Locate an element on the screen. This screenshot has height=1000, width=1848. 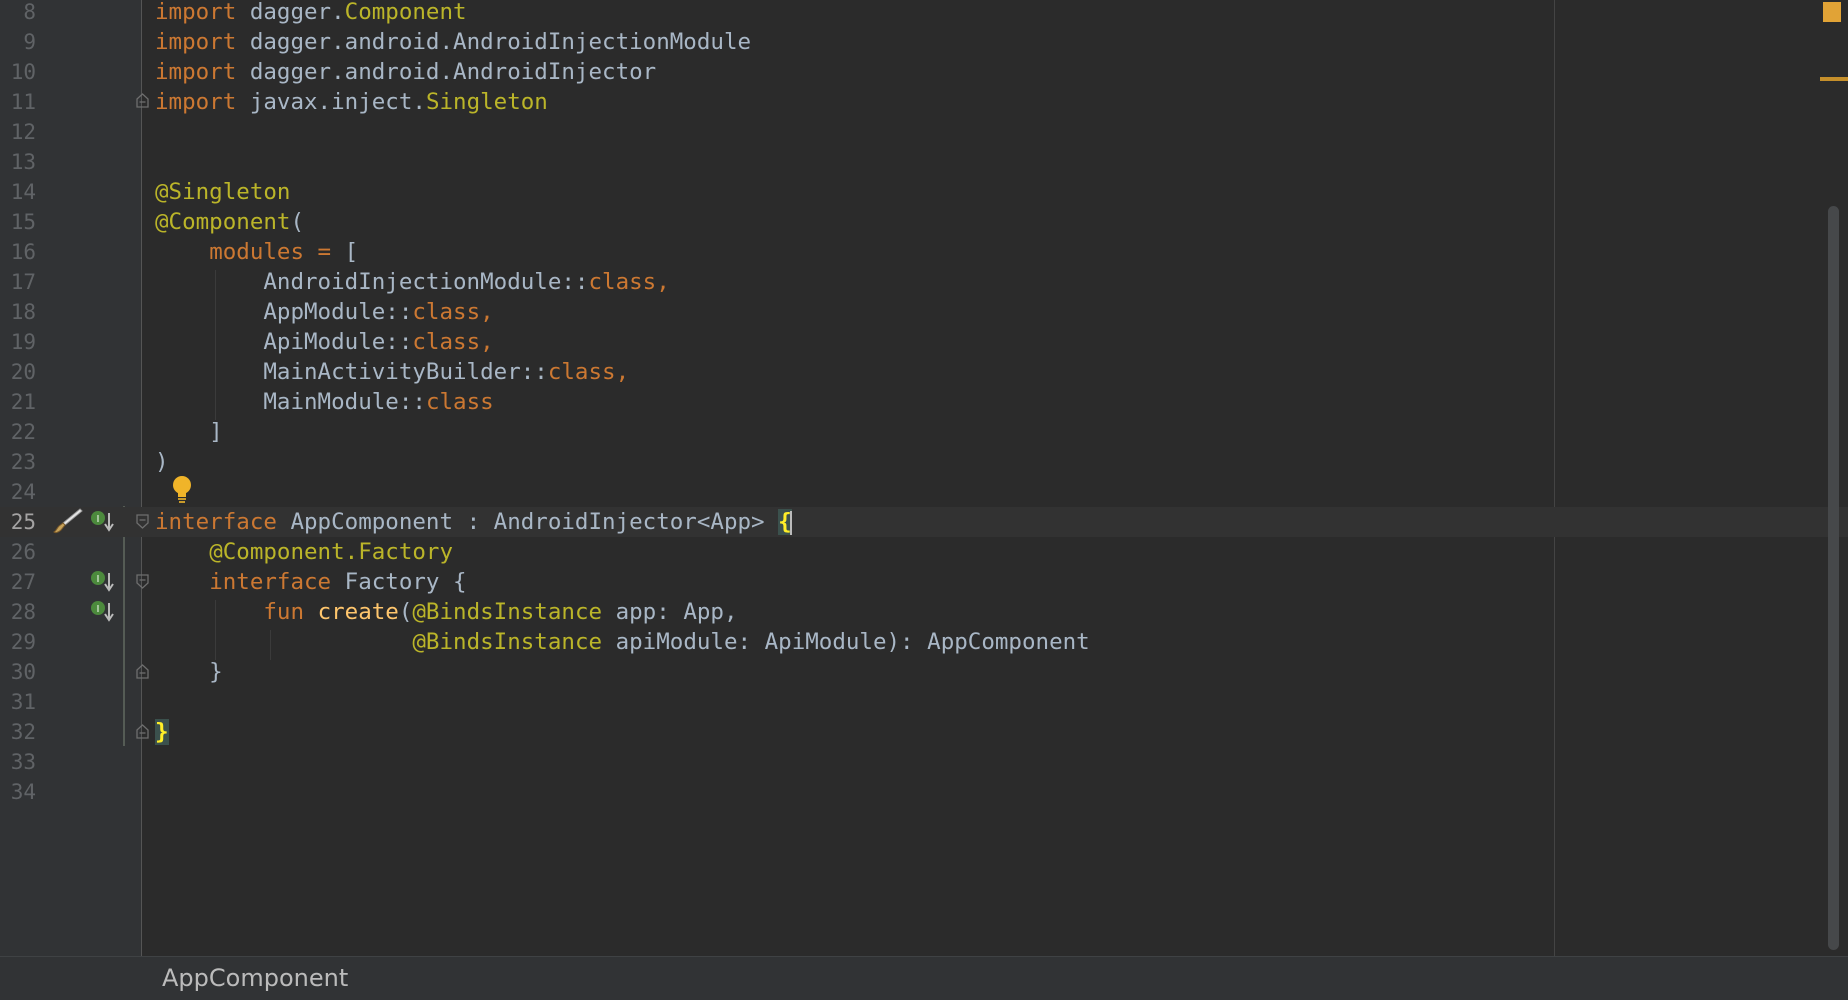
code-text: import dagger.Component is located at coordinates (311, 13).